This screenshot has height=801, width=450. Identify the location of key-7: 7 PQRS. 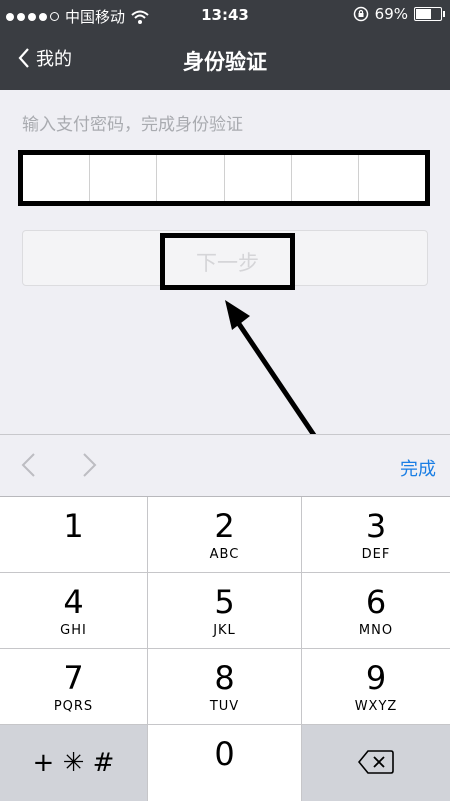
(74, 687).